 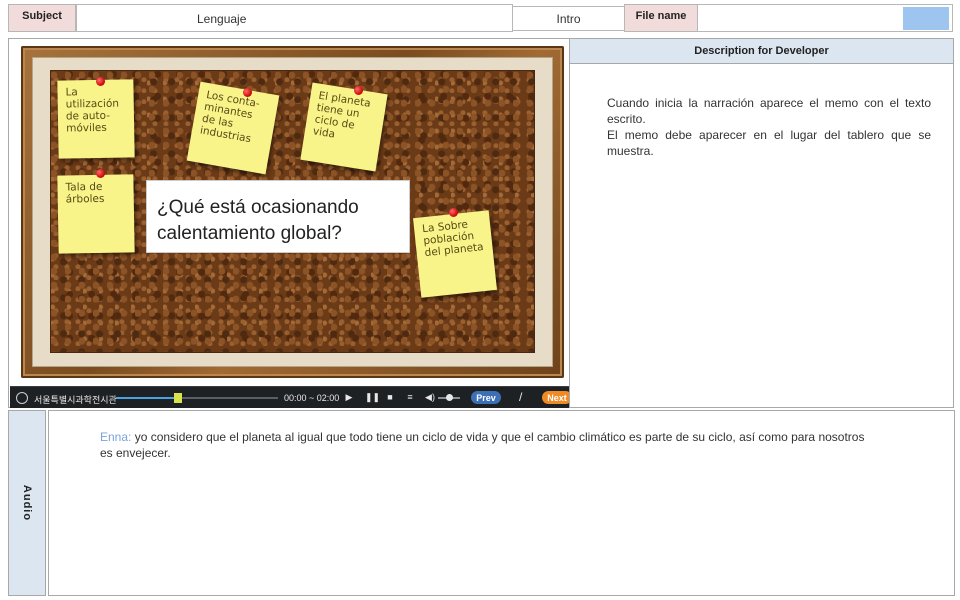 I want to click on sticky-note: El planeta tiene un ciclo de vida, so click(x=344, y=127).